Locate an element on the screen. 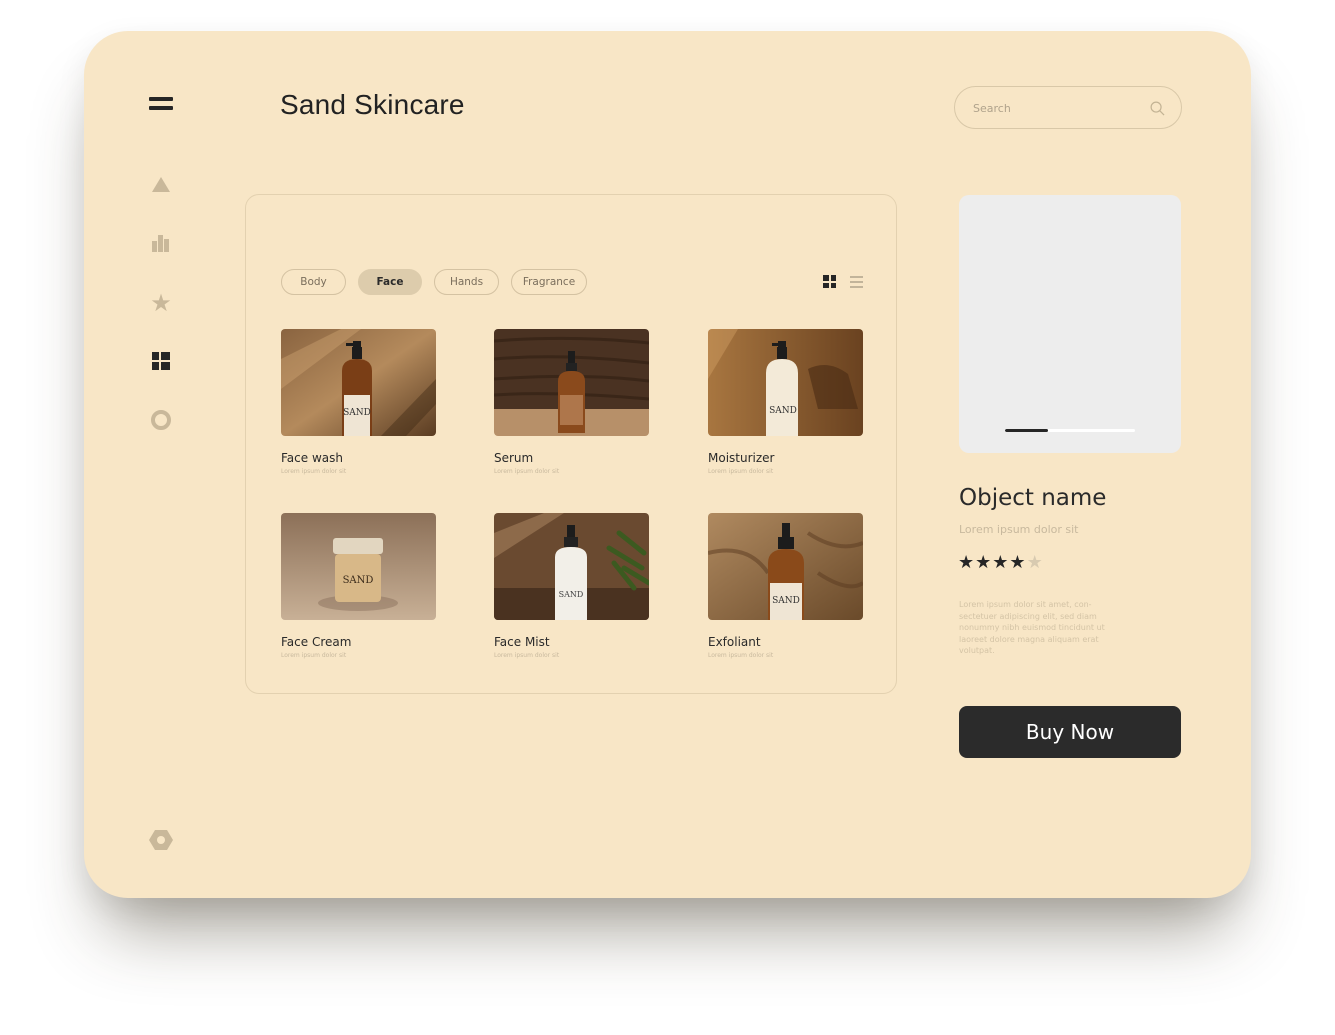 Image resolution: width=1335 pixels, height=1035 pixels. gallery-progress is located at coordinates (1070, 430).